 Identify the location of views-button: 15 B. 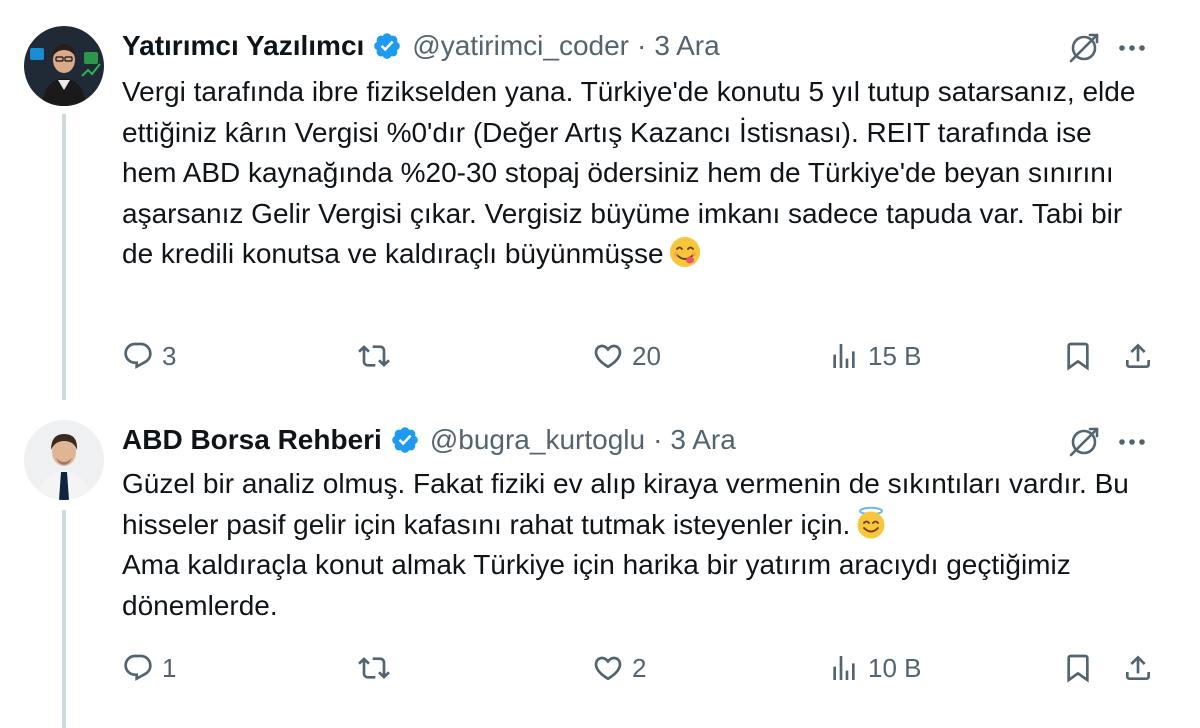
(875, 356).